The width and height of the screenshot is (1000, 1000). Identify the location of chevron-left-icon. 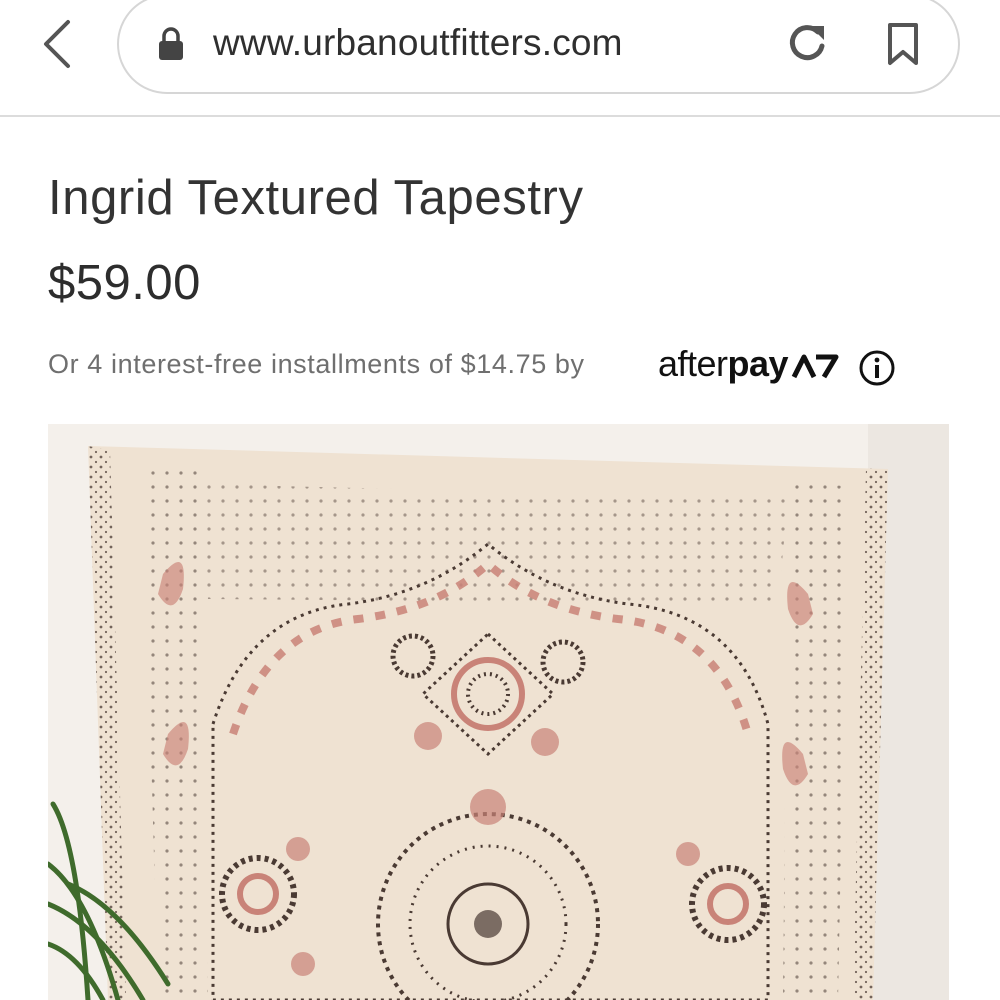
(57, 44).